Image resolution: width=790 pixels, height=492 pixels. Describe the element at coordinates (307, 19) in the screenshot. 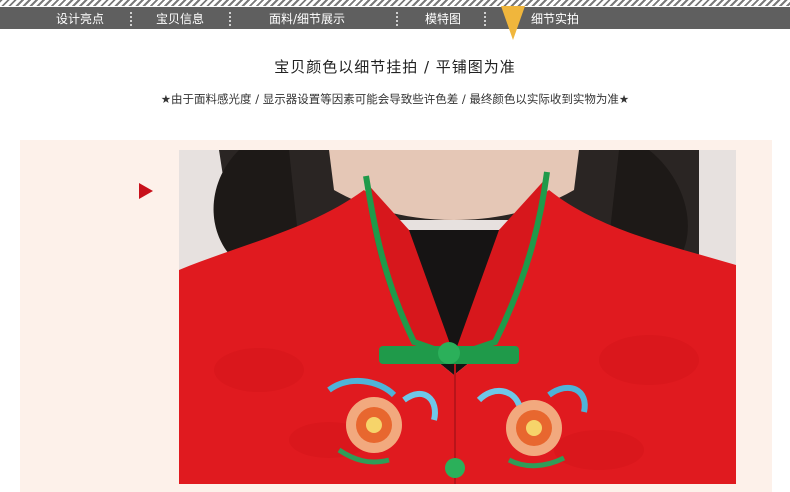

I see `nav-item-fabric-details: 面料/细节展示` at that location.